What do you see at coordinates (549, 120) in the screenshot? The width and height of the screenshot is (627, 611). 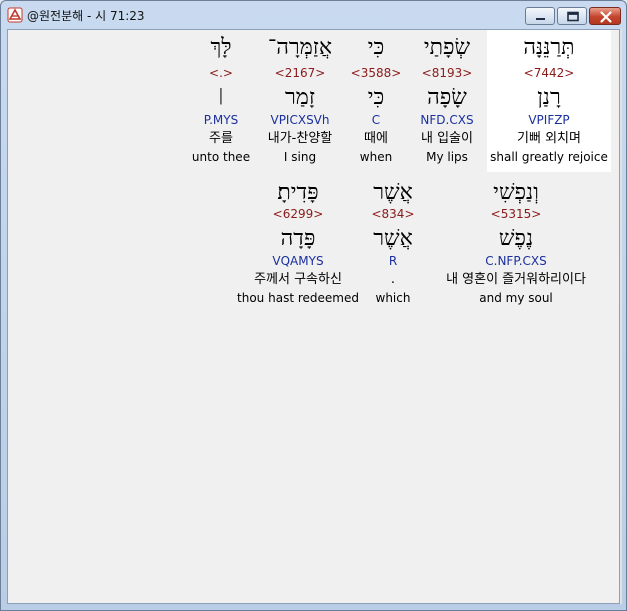 I see `morphology-code: VPIFZP` at bounding box center [549, 120].